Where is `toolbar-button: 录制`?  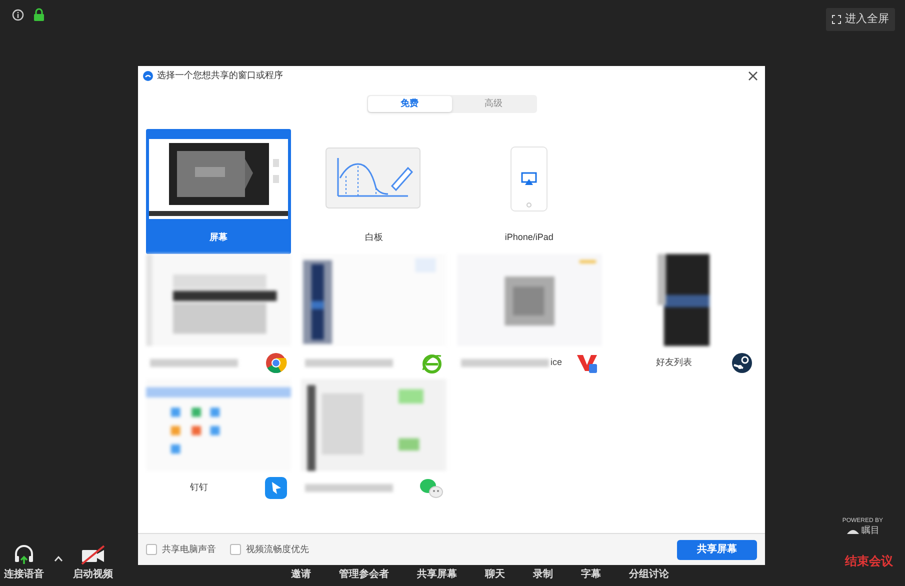 toolbar-button: 录制 is located at coordinates (543, 574).